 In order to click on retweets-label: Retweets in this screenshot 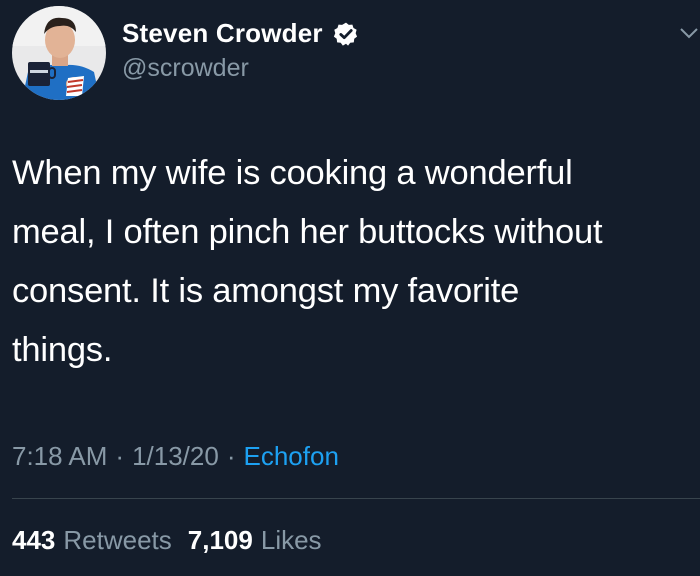, I will do `click(117, 540)`.